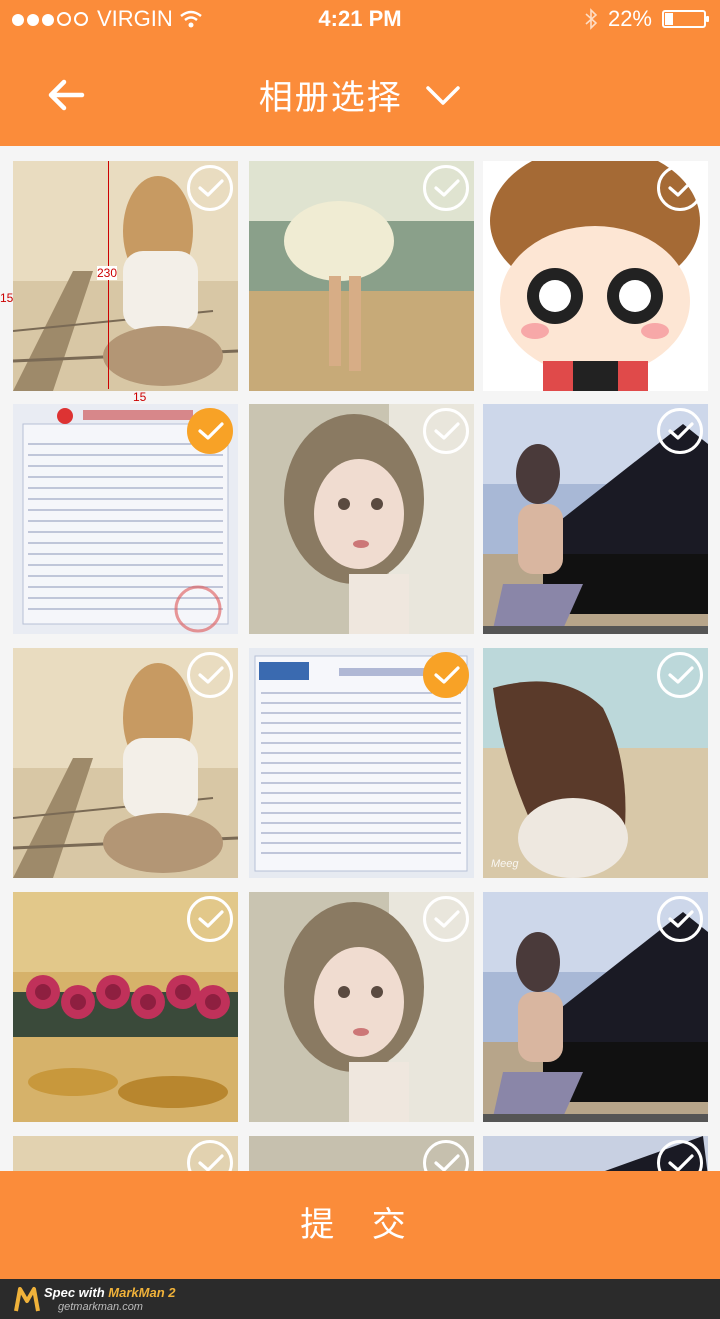 The image size is (720, 1319). Describe the element at coordinates (76, 1292) in the screenshot. I see `spec-with-label: Spec with` at that location.